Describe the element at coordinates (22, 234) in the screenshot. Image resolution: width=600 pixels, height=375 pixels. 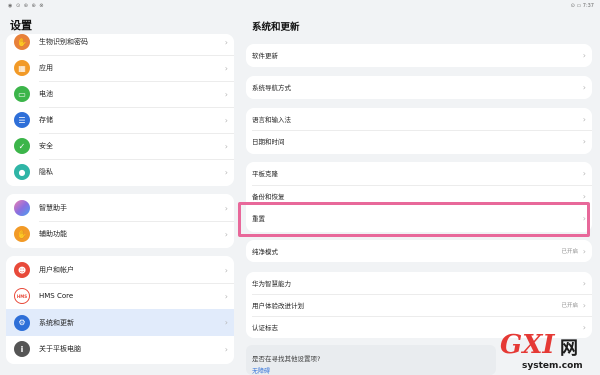
I see `accessibility-icon: ✋` at that location.